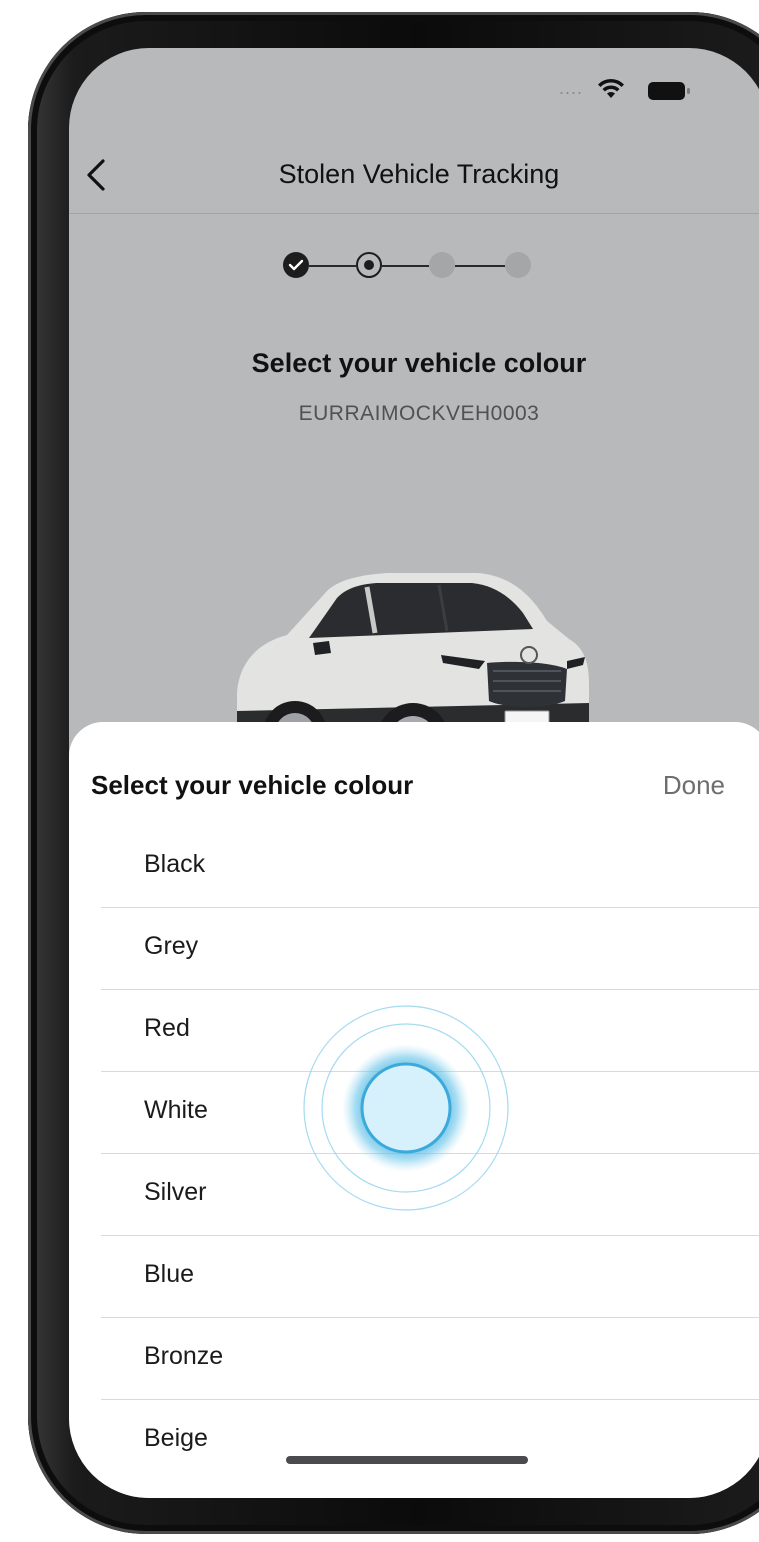  Describe the element at coordinates (442, 265) in the screenshot. I see `step-3-pending` at that location.